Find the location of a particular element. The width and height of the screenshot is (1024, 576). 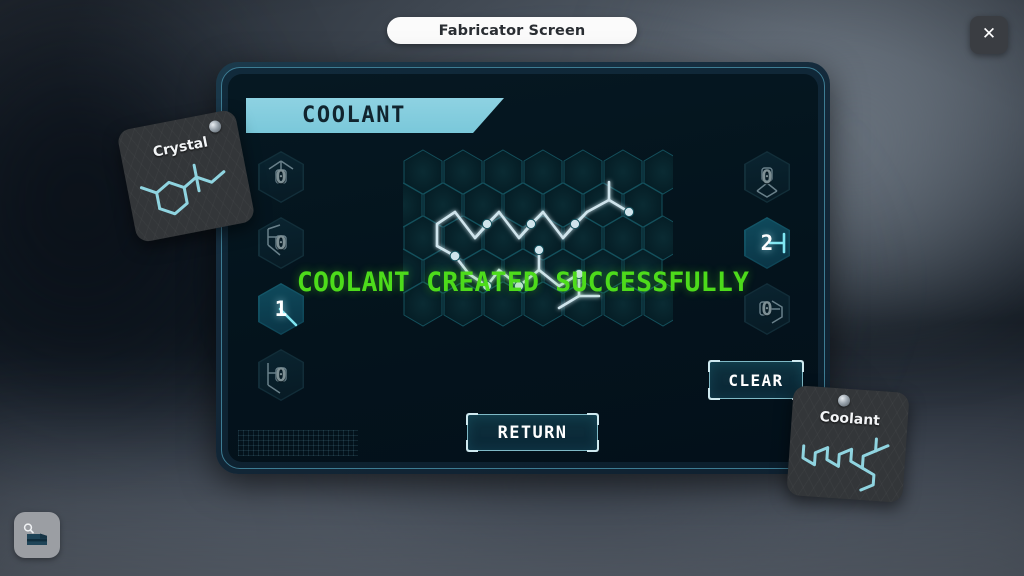

slot-right-1: 0 is located at coordinates (767, 177).